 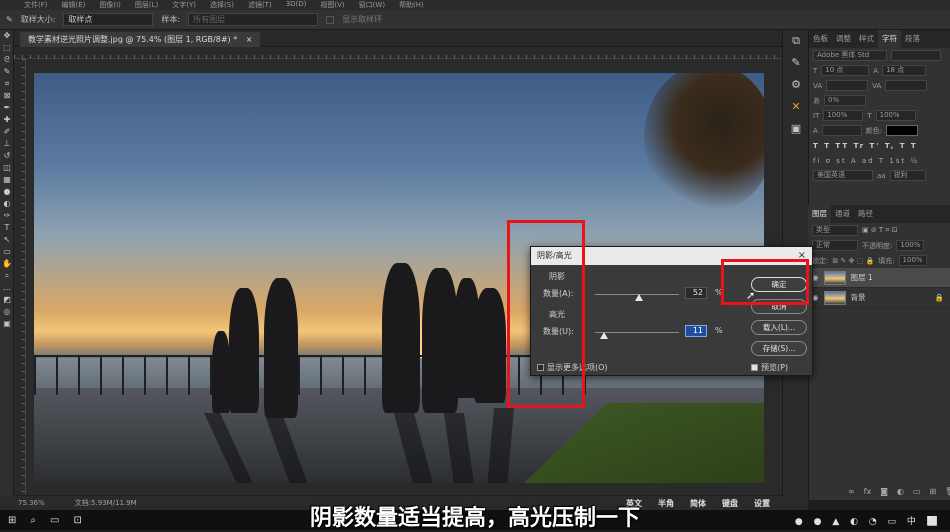 I want to click on preview-checkbox: 预览(P), so click(x=769, y=367).